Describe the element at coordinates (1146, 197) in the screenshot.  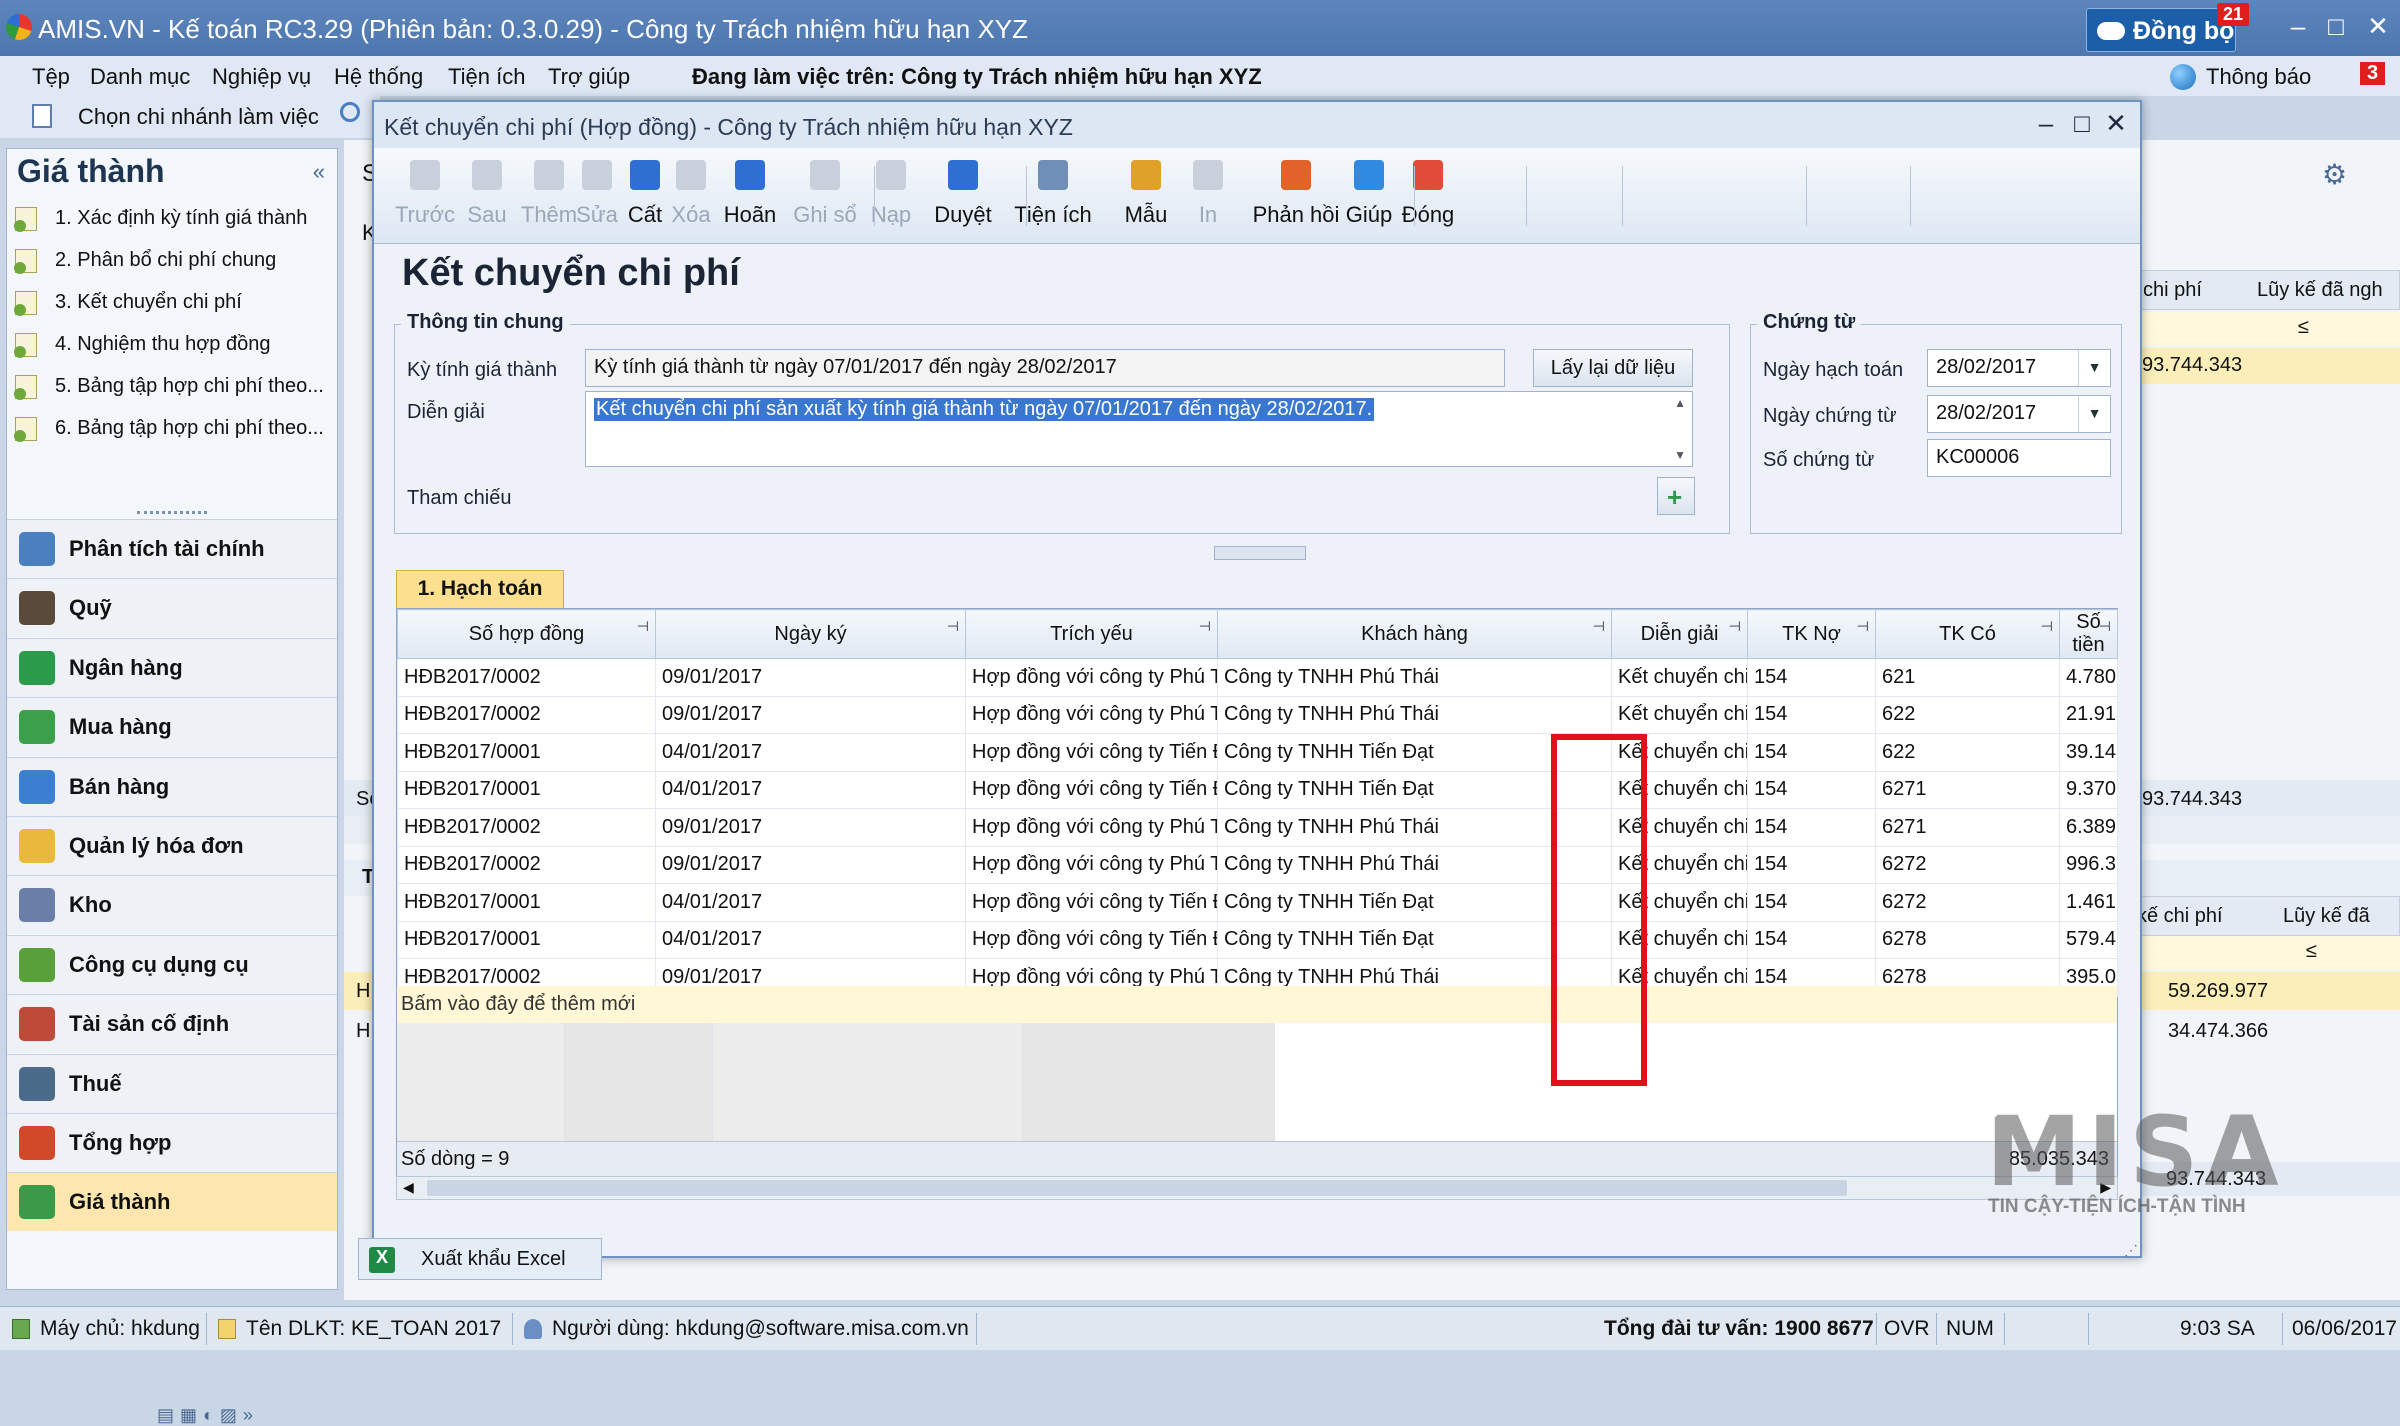
I see `template-button: Mẫu` at that location.